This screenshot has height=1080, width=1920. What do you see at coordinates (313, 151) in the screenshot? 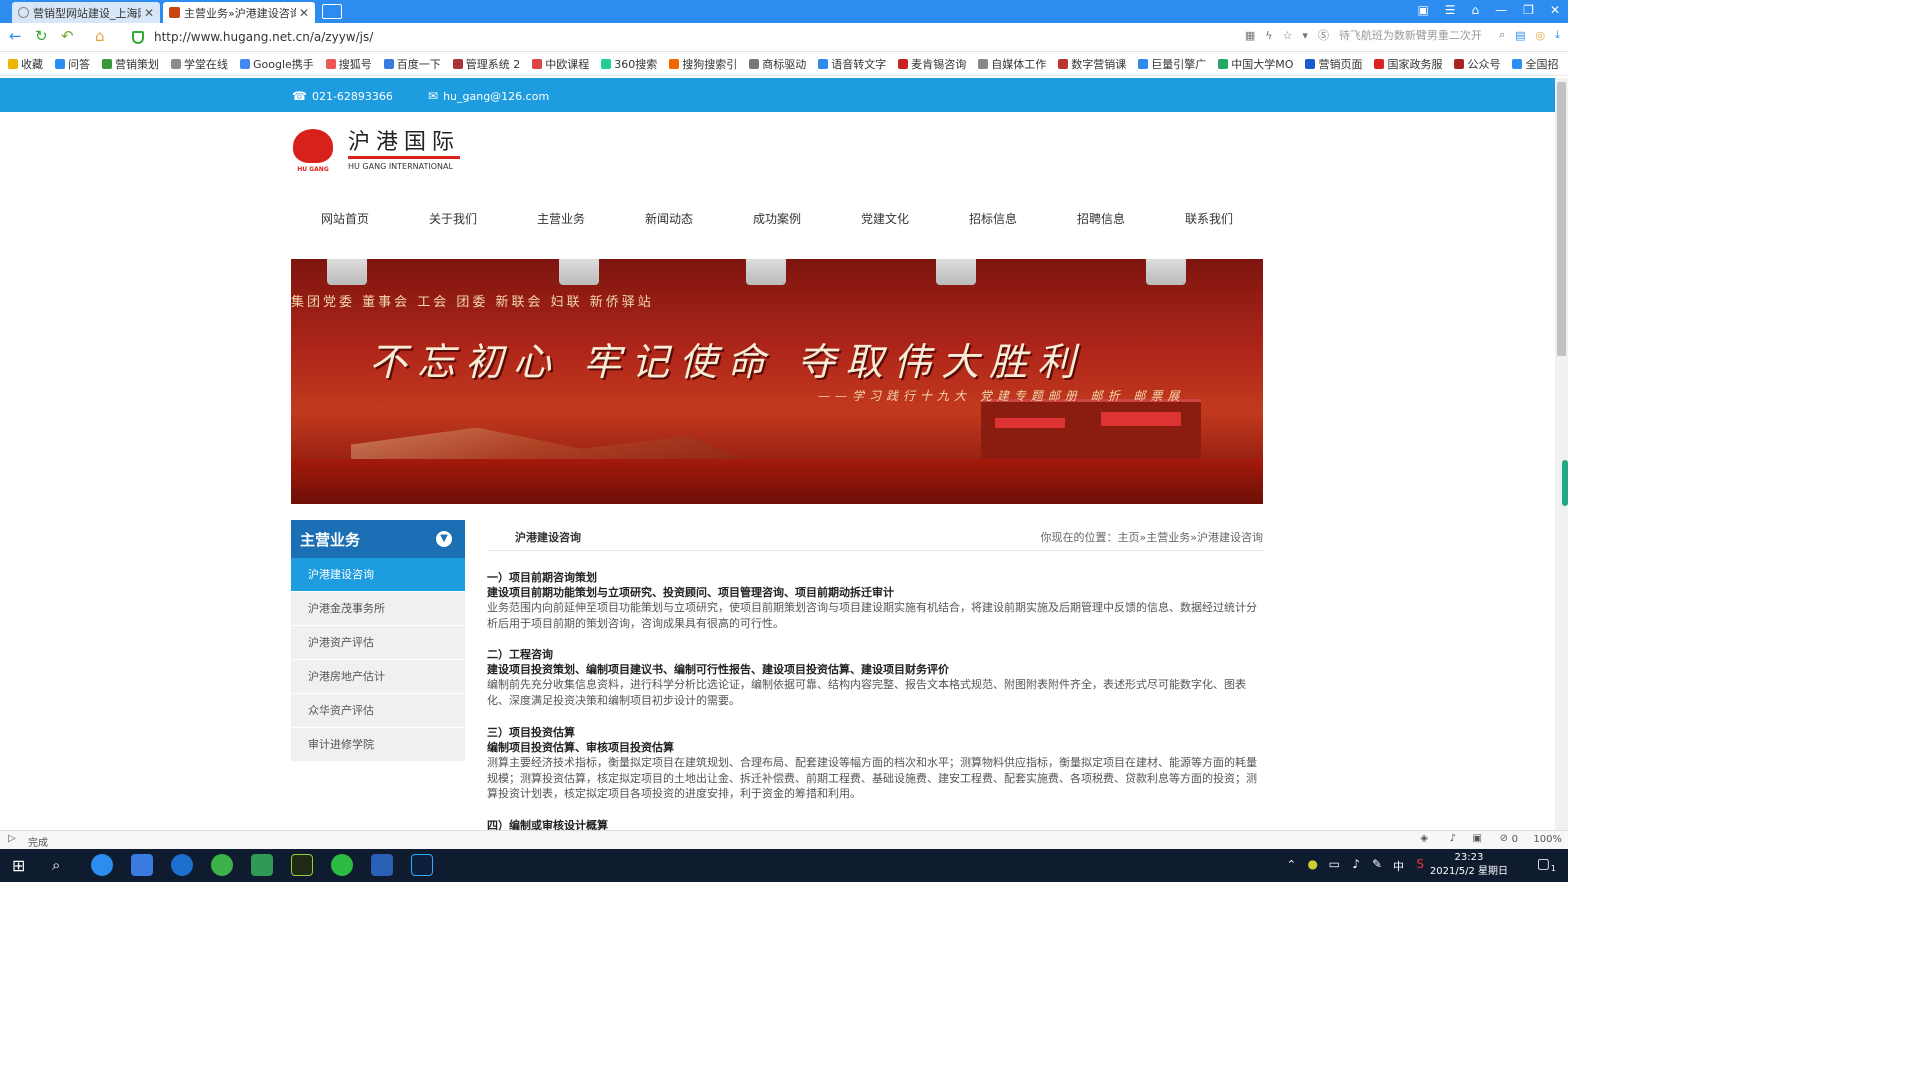
I see `logo-mark-icon: HU GANG` at bounding box center [313, 151].